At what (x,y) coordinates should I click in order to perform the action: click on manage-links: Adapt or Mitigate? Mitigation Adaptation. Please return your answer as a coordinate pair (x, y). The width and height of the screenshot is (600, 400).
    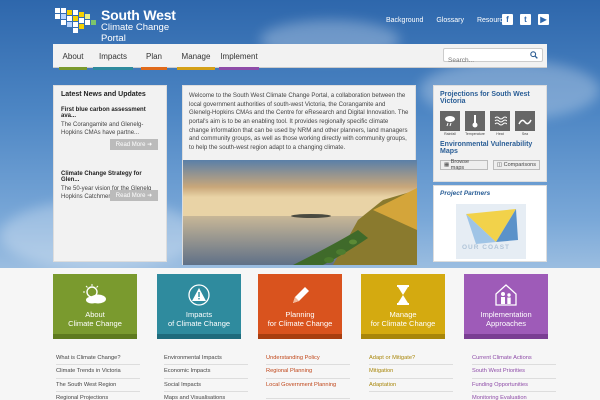
    Looking at the image, I should click on (411, 372).